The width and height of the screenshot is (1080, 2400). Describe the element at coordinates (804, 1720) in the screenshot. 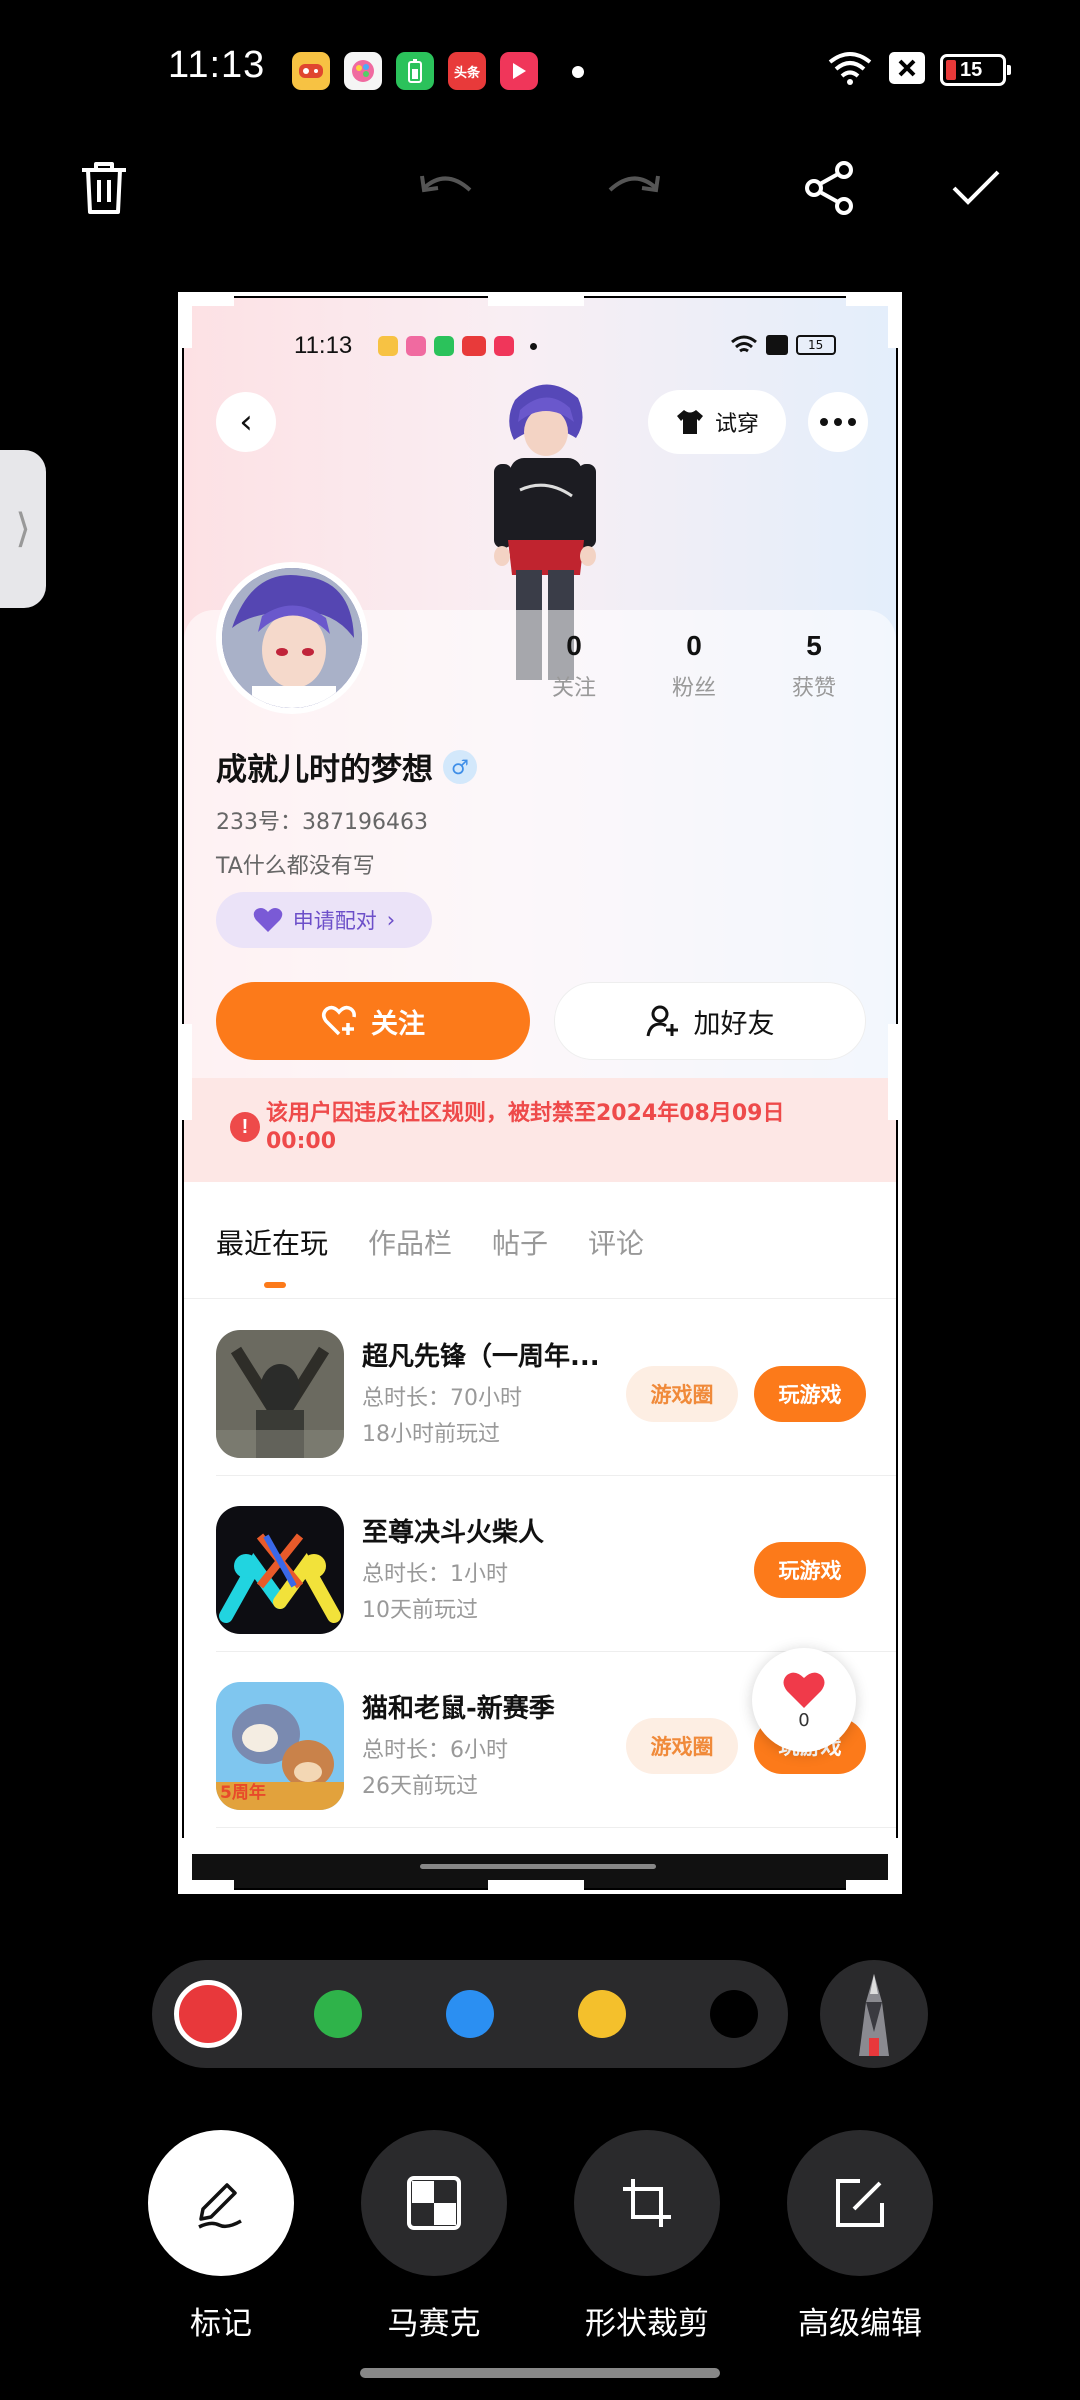

I see `like-count: 0` at that location.